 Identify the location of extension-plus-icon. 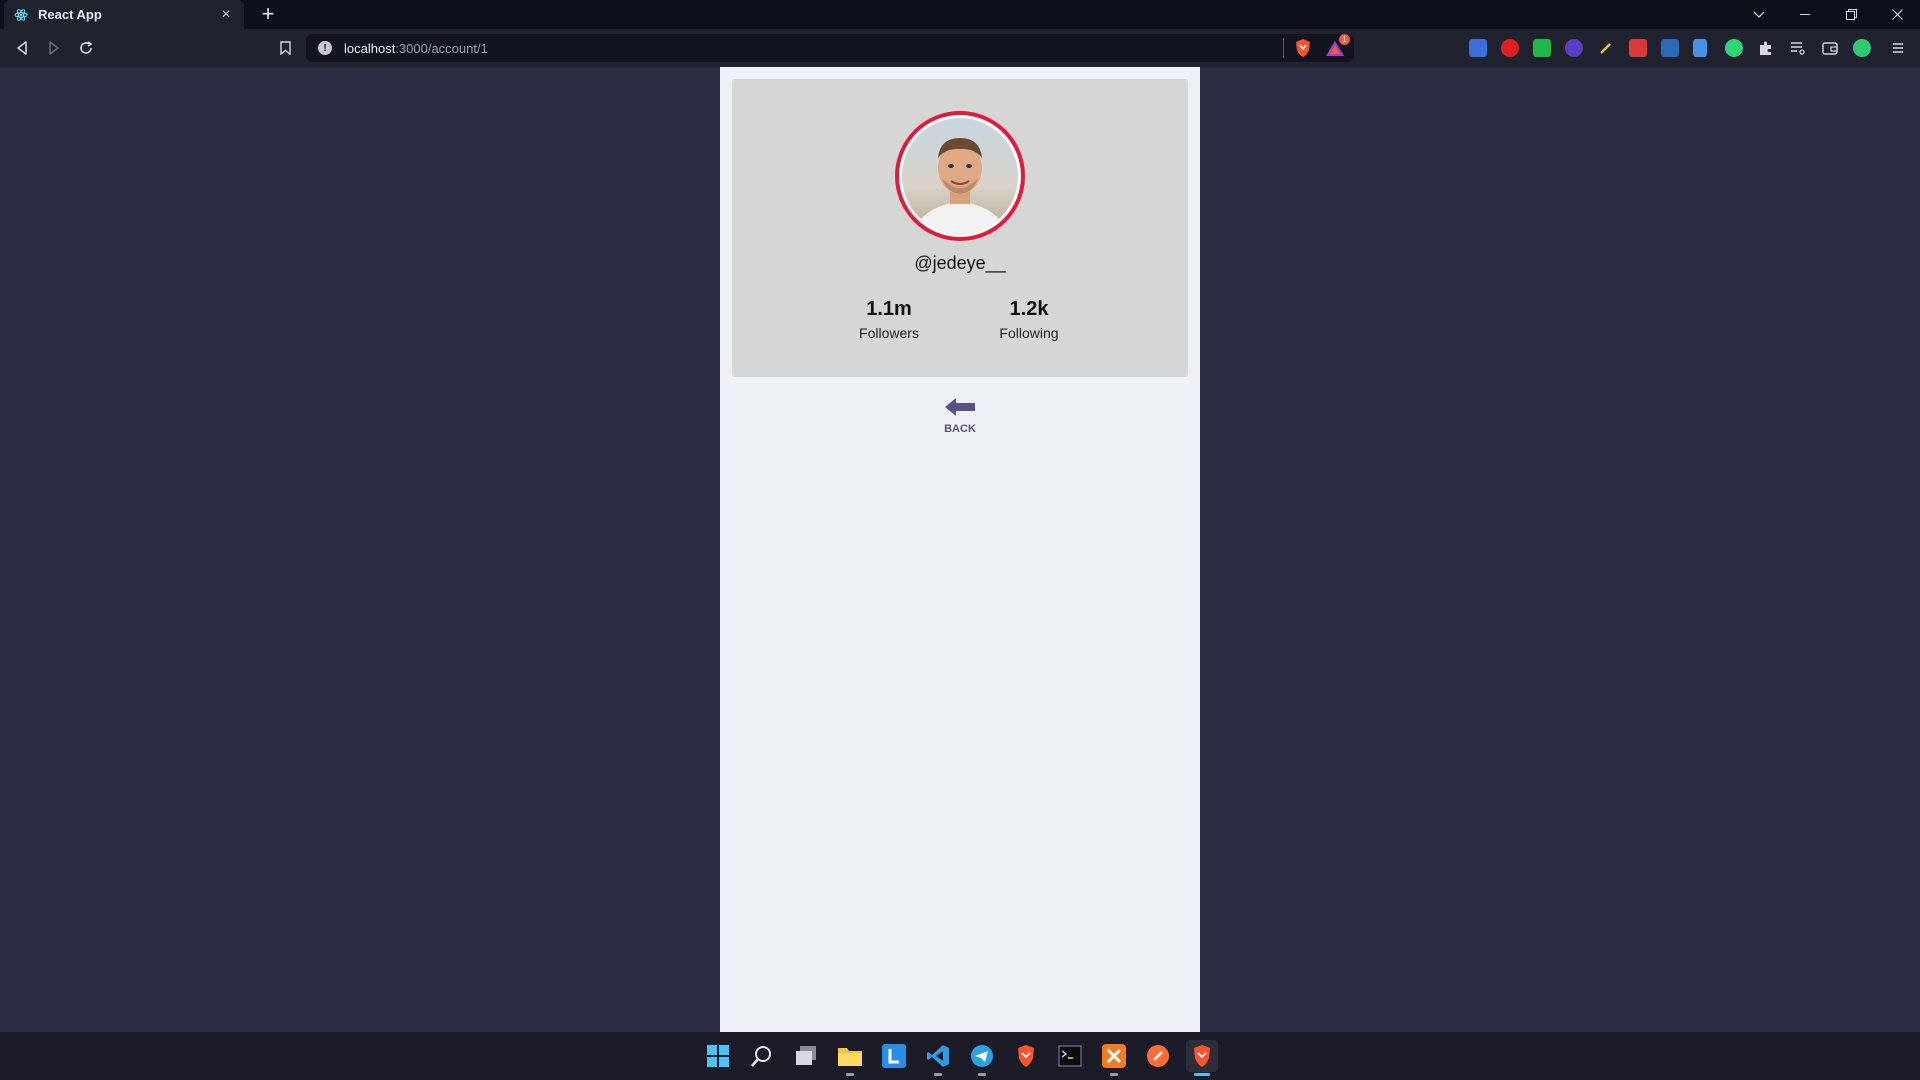
(1734, 48).